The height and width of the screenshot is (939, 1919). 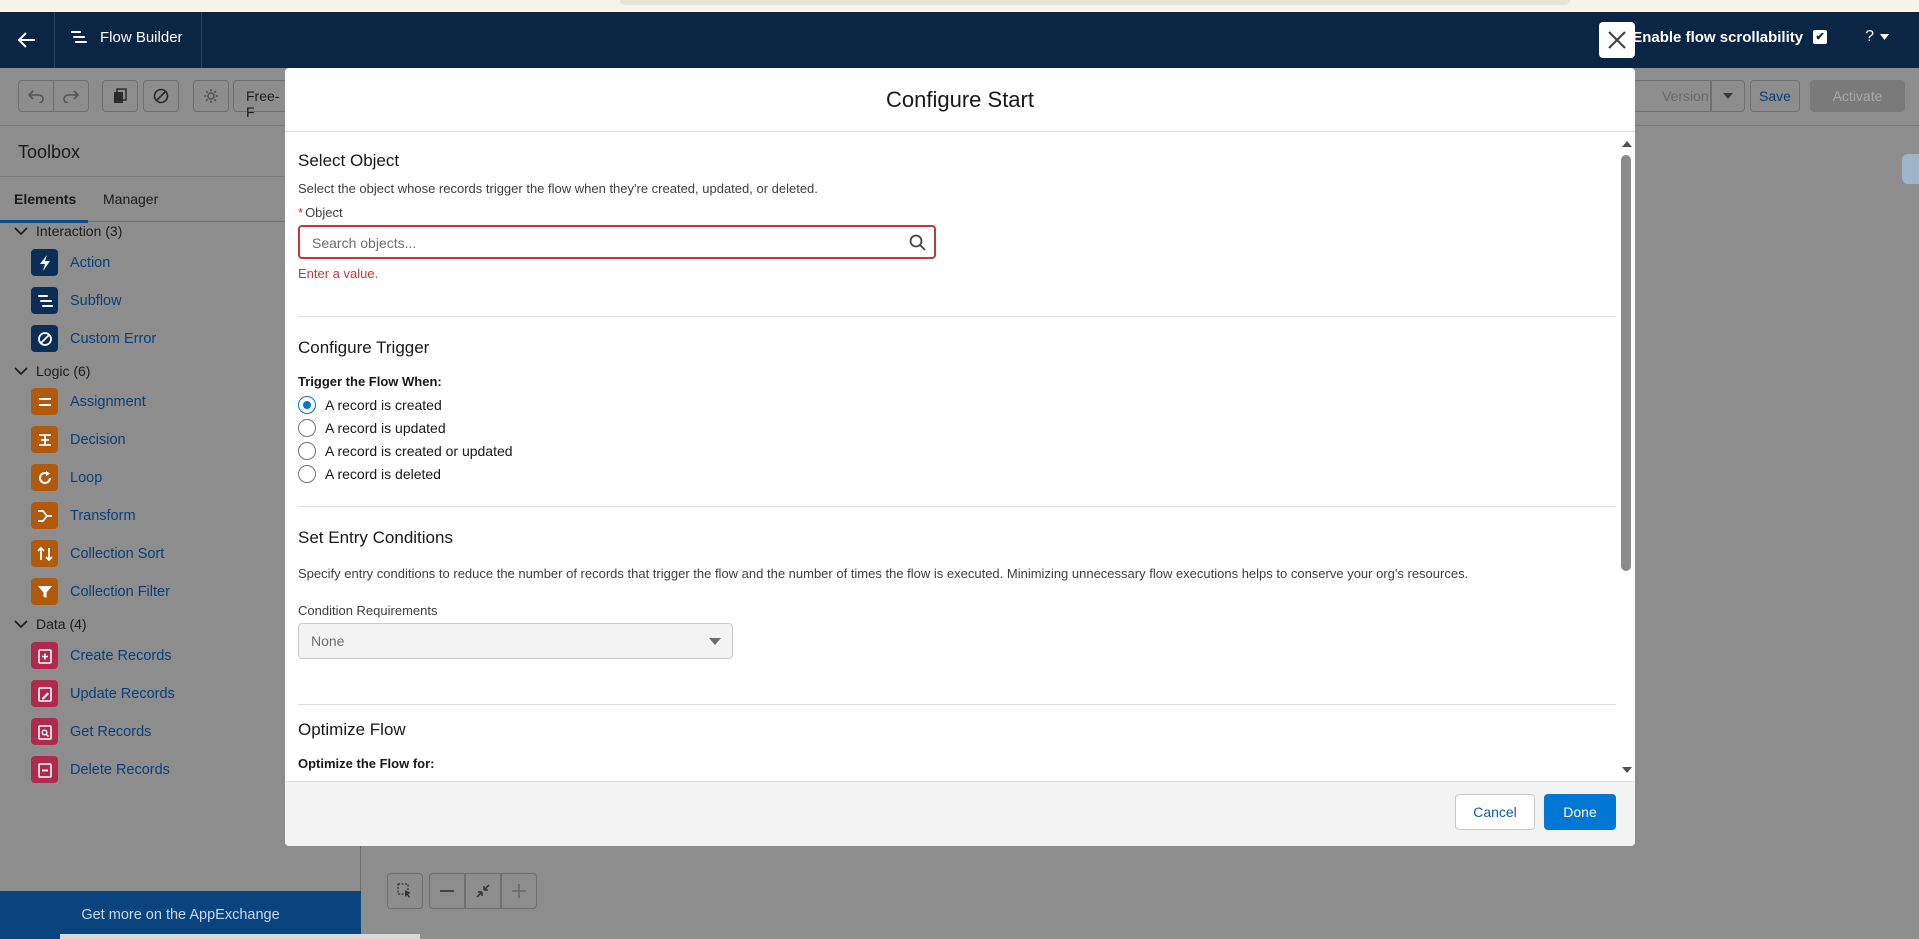 What do you see at coordinates (91, 731) in the screenshot?
I see `element-get-records: Get Records` at bounding box center [91, 731].